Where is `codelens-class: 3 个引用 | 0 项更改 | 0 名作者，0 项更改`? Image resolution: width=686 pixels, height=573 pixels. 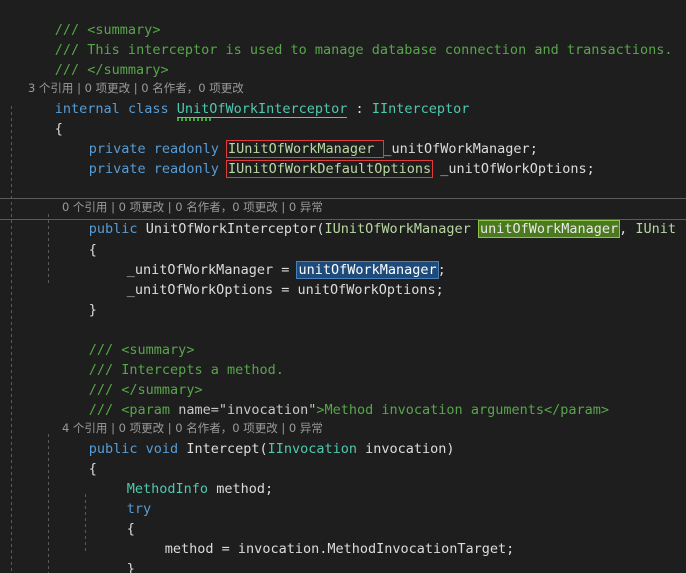 codelens-class: 3 个引用 | 0 项更改 | 0 名作者，0 项更改 is located at coordinates (343, 77).